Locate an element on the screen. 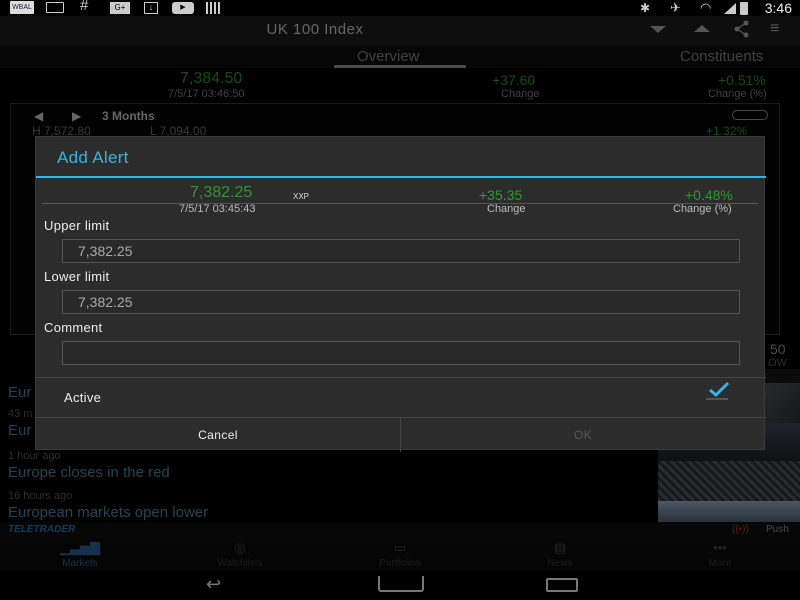  airplane-icon: ✈ is located at coordinates (675, 7).